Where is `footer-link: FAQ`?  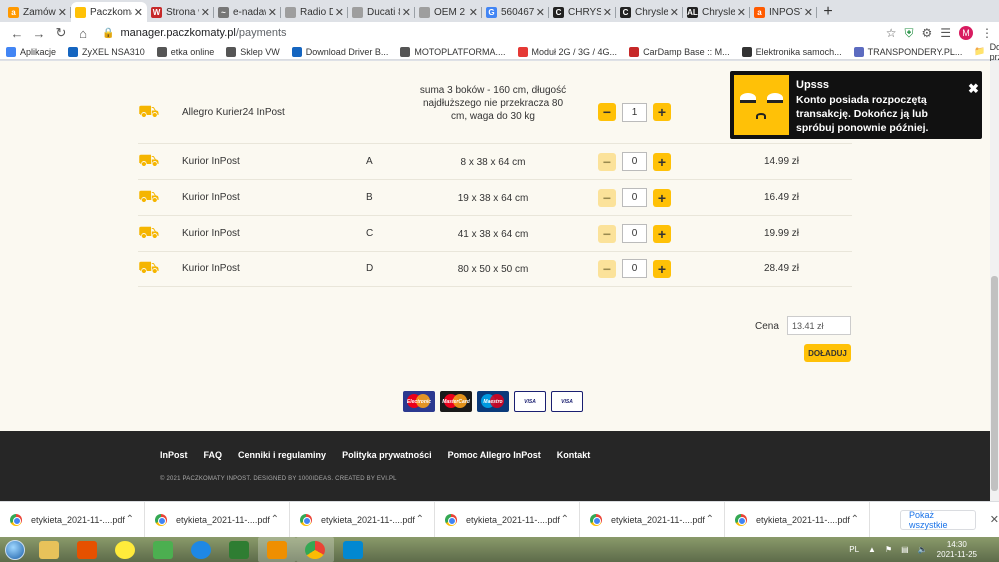
footer-link: FAQ is located at coordinates (213, 455).